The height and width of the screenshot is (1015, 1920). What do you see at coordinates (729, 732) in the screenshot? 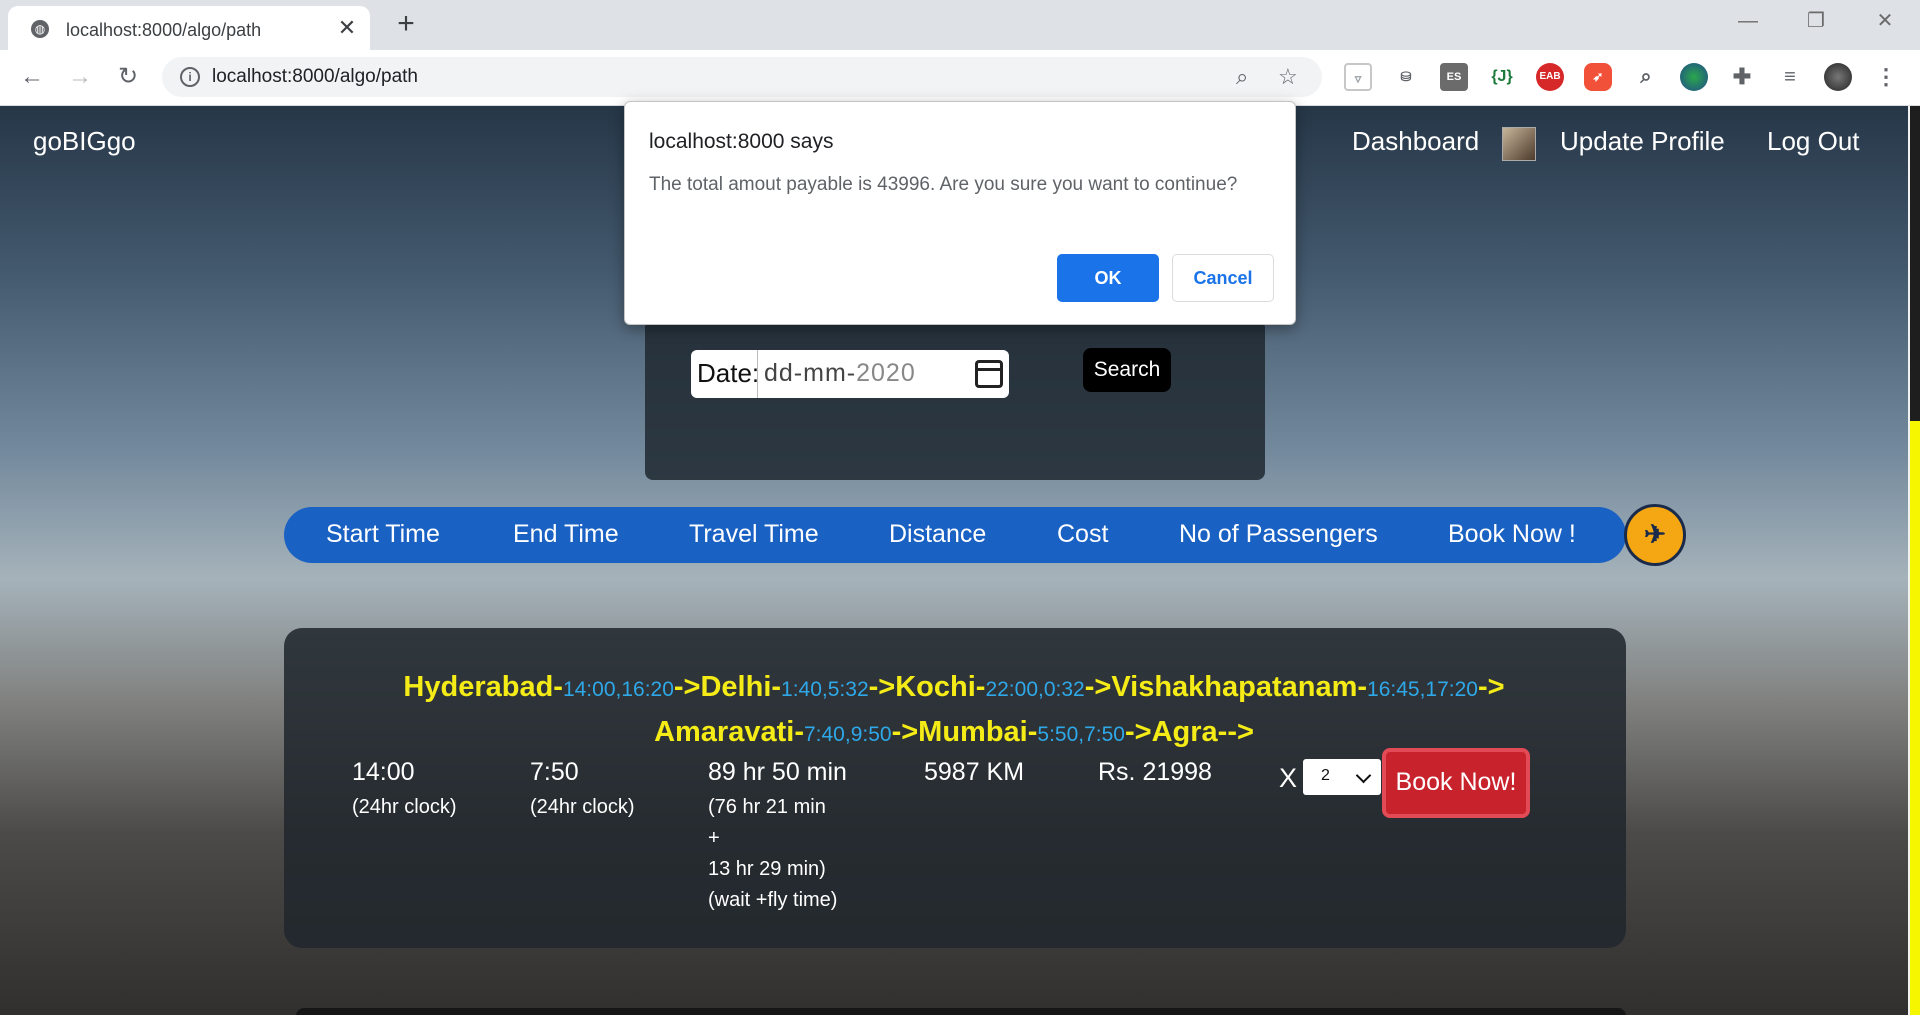
I see `route-city: Amaravati-` at bounding box center [729, 732].